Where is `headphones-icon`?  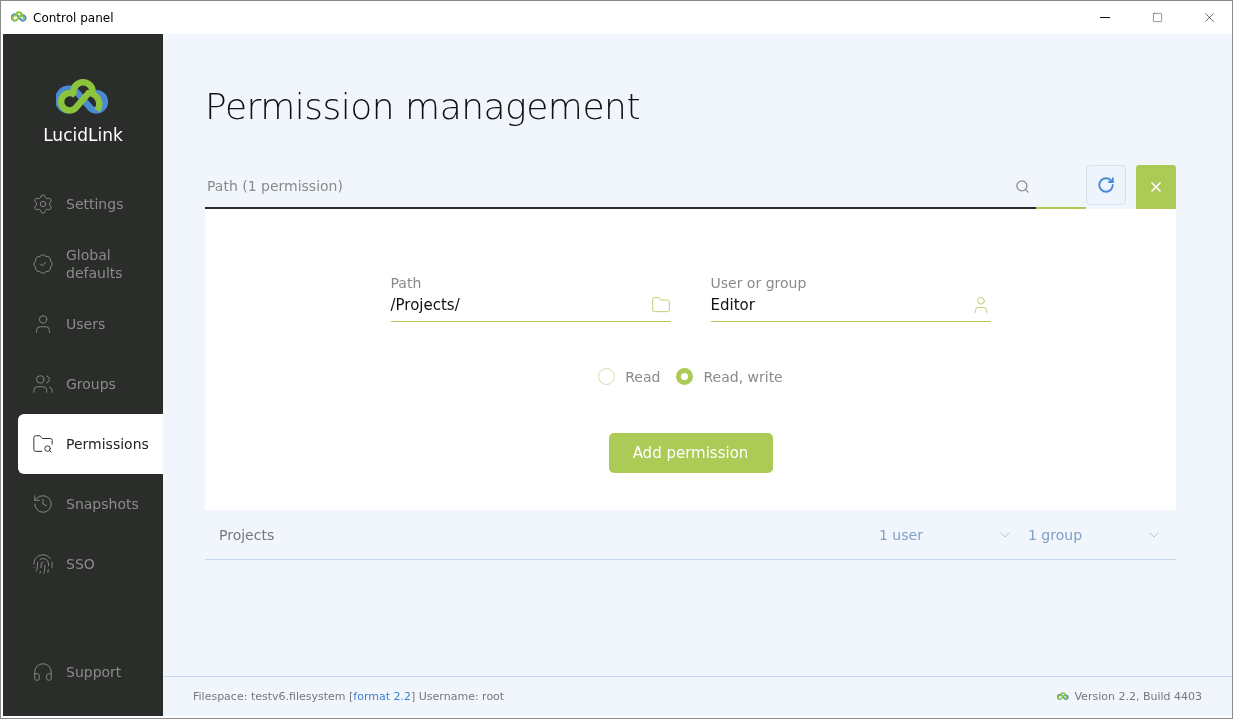
headphones-icon is located at coordinates (43, 672).